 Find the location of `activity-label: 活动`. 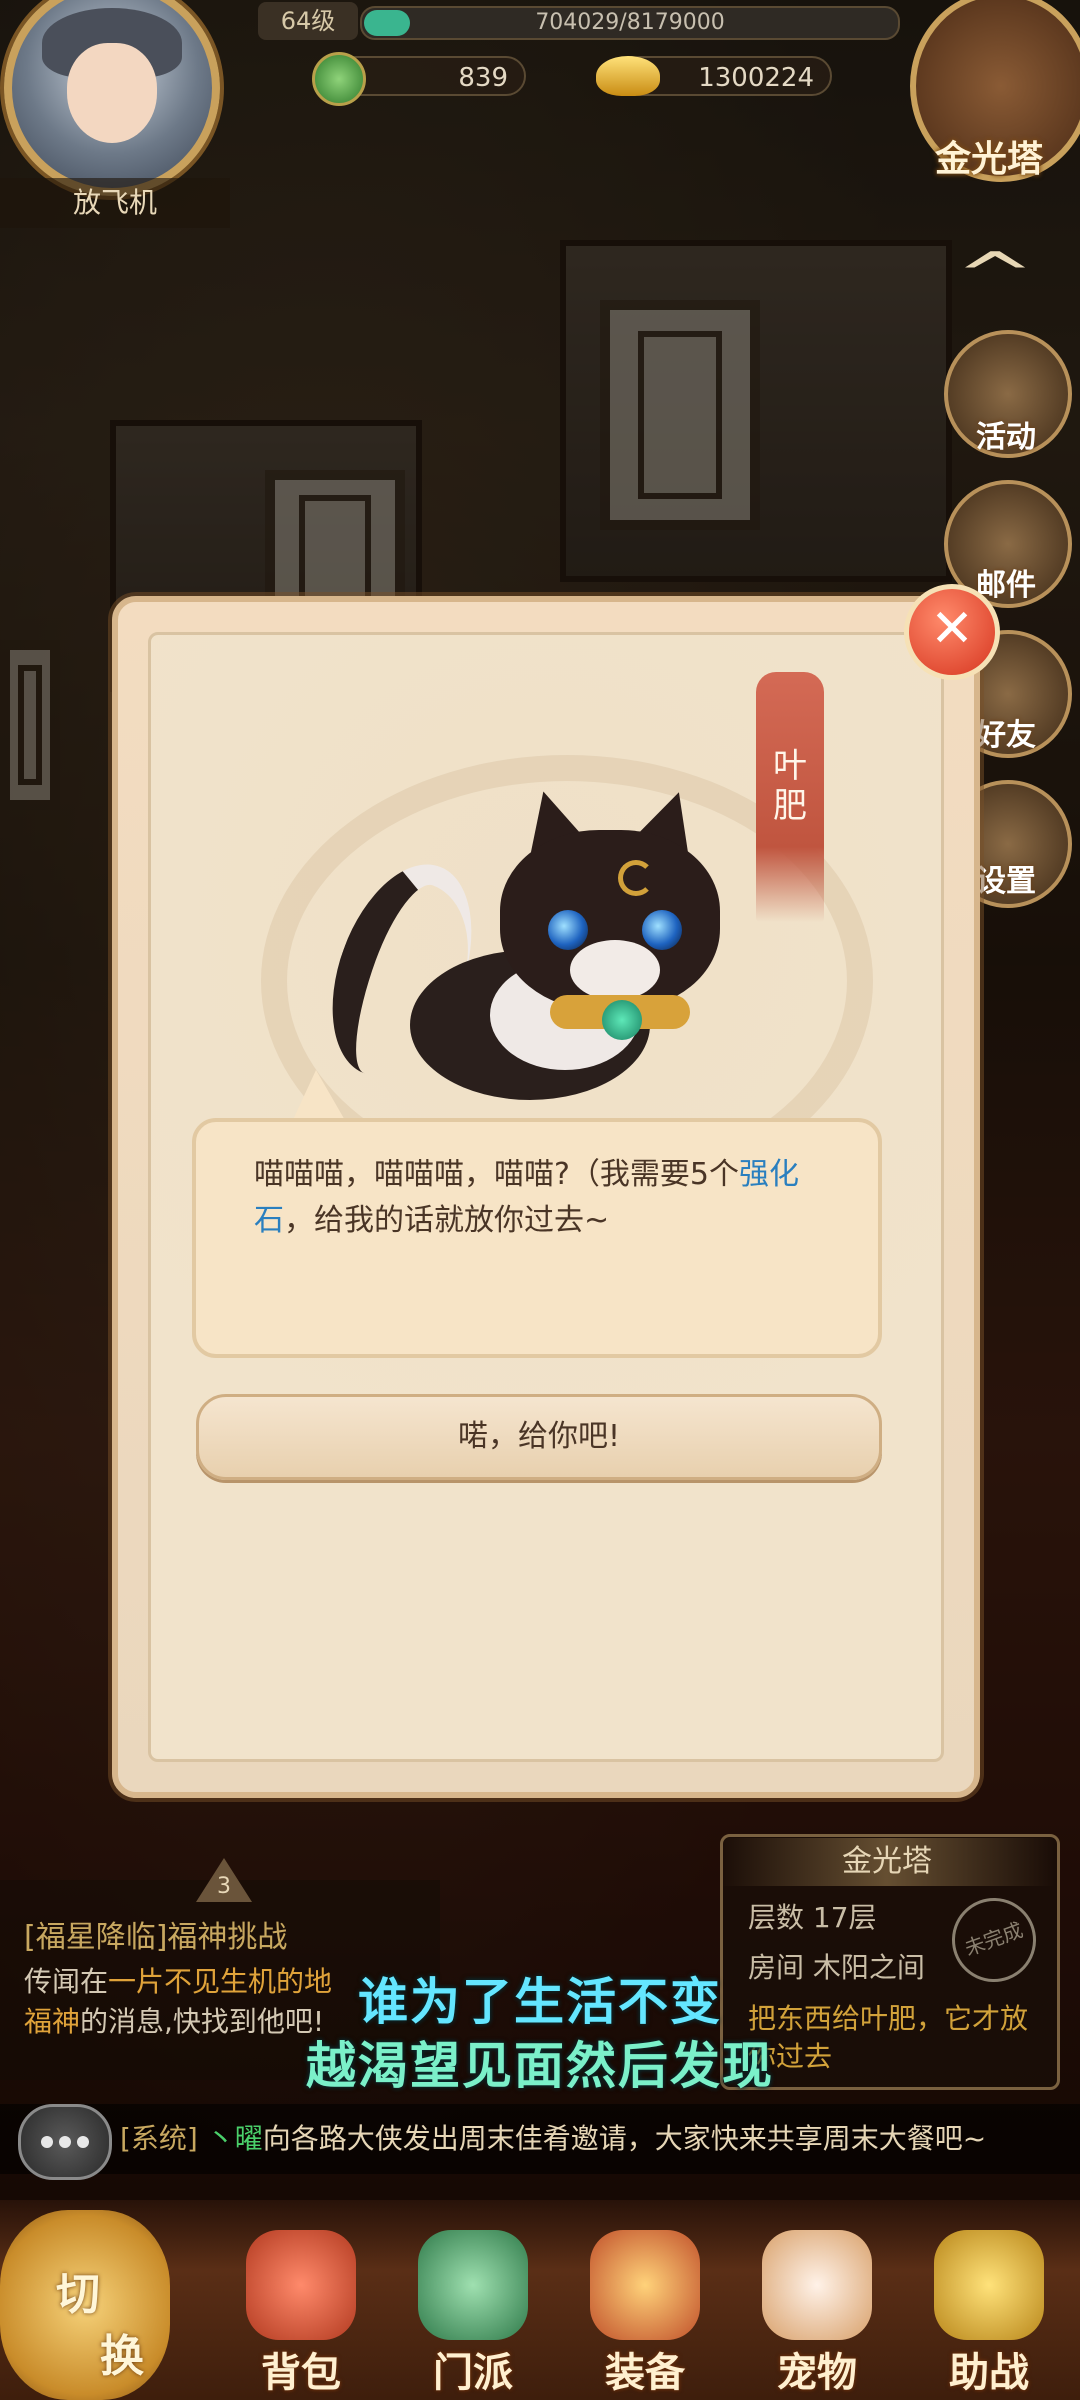

activity-label: 活动 is located at coordinates (1006, 437).